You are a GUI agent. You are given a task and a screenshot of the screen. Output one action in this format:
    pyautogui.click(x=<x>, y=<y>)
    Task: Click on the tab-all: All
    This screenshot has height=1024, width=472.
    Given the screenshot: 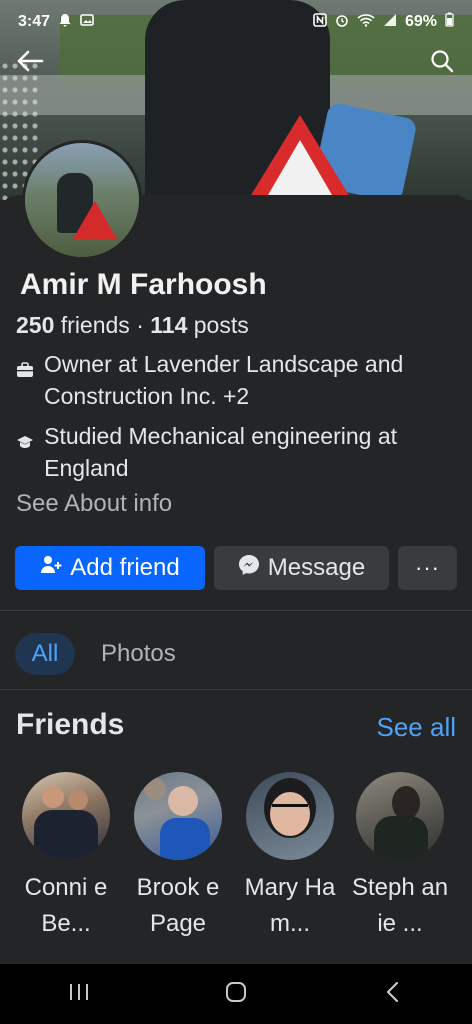 What is the action you would take?
    pyautogui.click(x=45, y=654)
    